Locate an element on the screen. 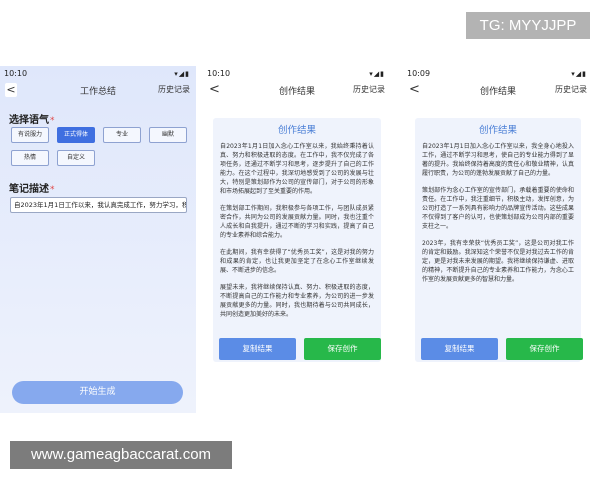  note-input: 自2023年1月1日工作以来，我认真完成工作，努力学习，积 is located at coordinates (98, 205).